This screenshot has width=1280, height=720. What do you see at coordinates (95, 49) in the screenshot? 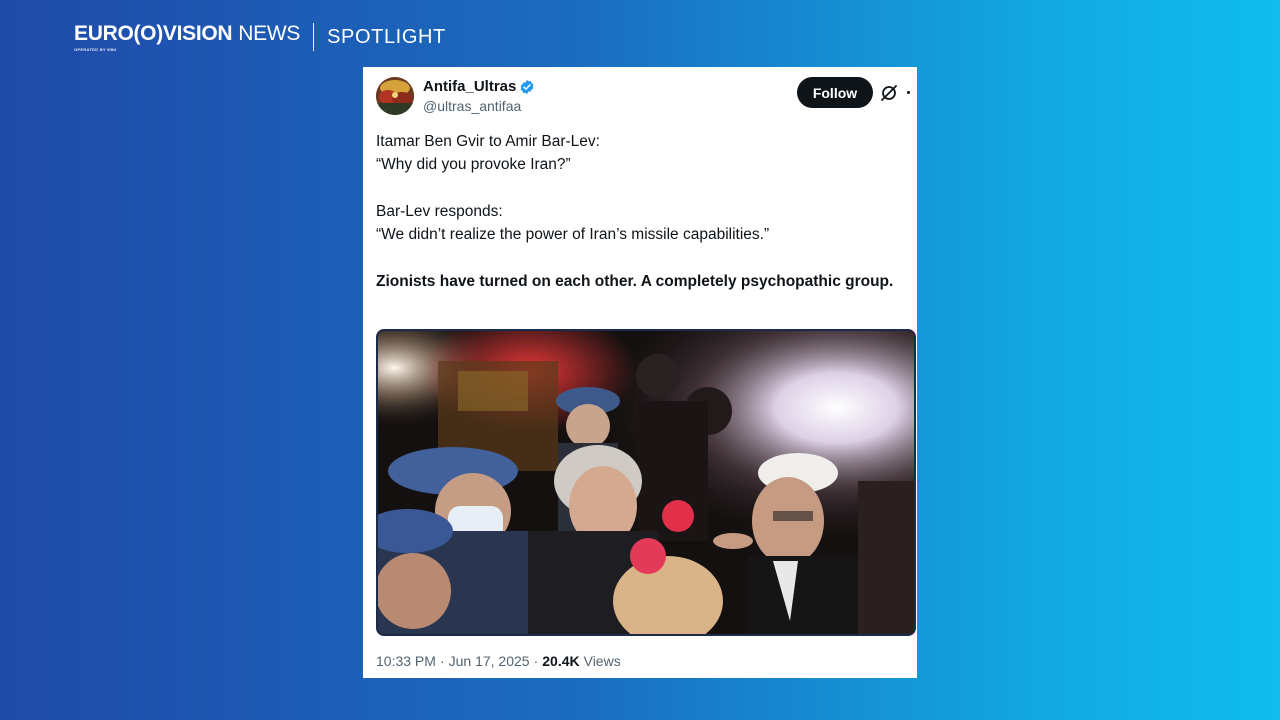
I see `logo-subtitle: OPERATED BY EBU` at bounding box center [95, 49].